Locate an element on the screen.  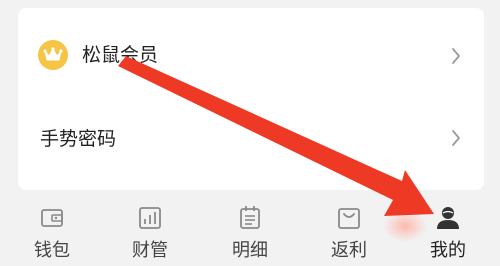
user-icon is located at coordinates (448, 218).